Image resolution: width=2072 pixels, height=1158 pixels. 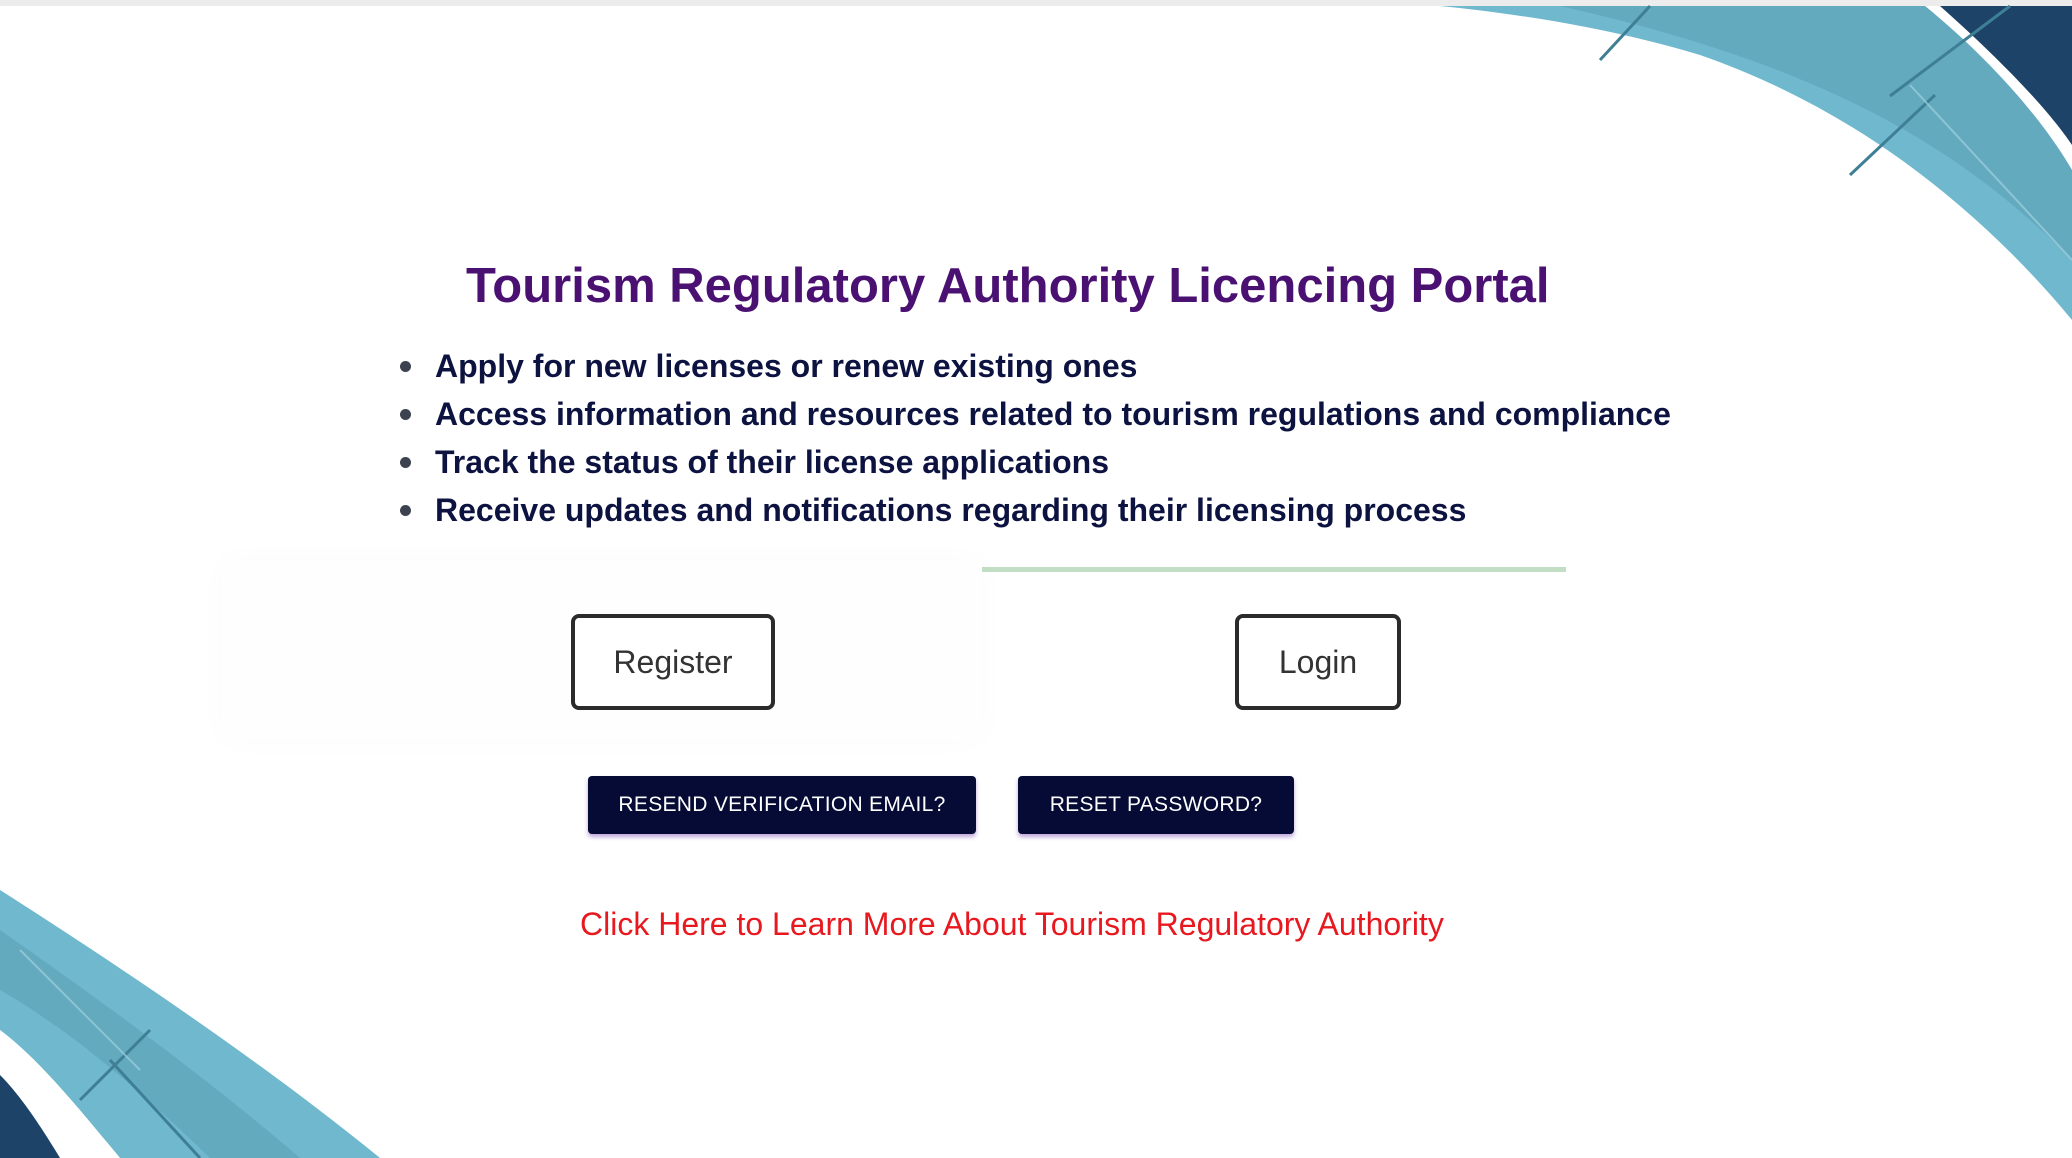 What do you see at coordinates (1318, 662) in the screenshot?
I see `login-button: Login` at bounding box center [1318, 662].